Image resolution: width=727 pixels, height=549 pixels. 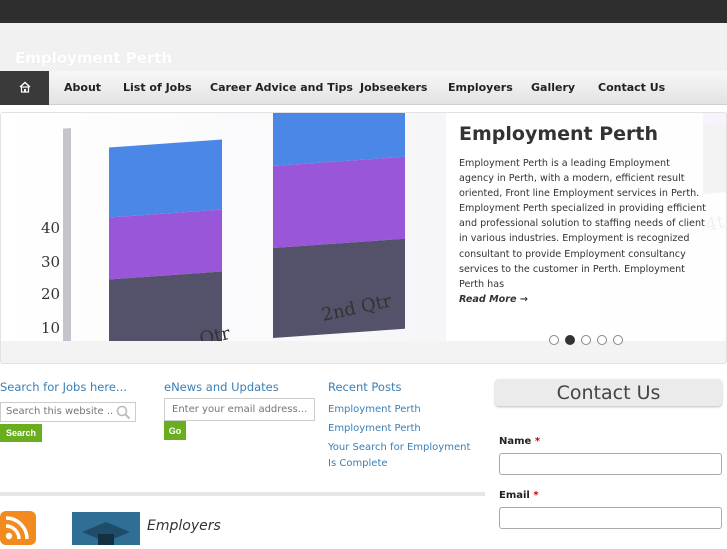 I want to click on image-axis-label: 30, so click(x=50, y=262).